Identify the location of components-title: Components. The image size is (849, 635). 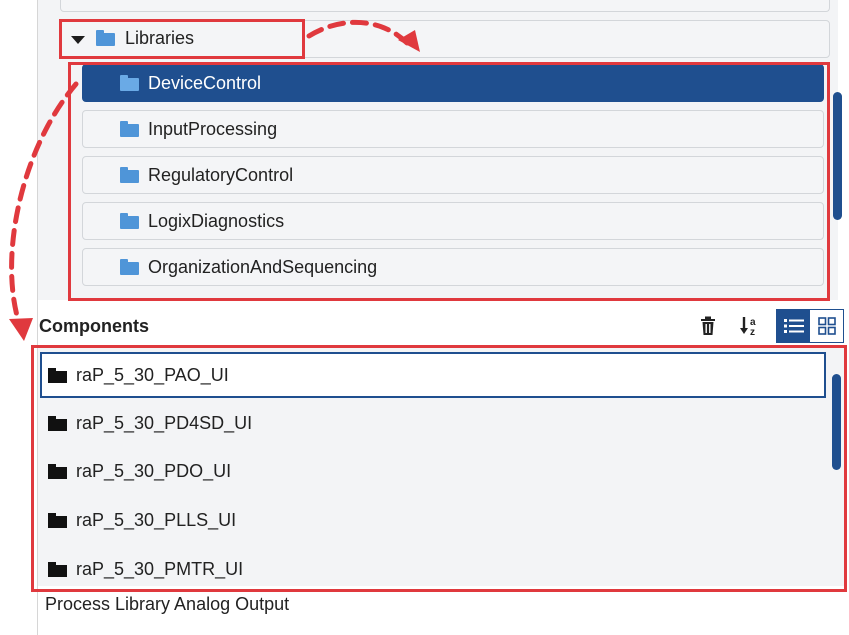
(94, 326).